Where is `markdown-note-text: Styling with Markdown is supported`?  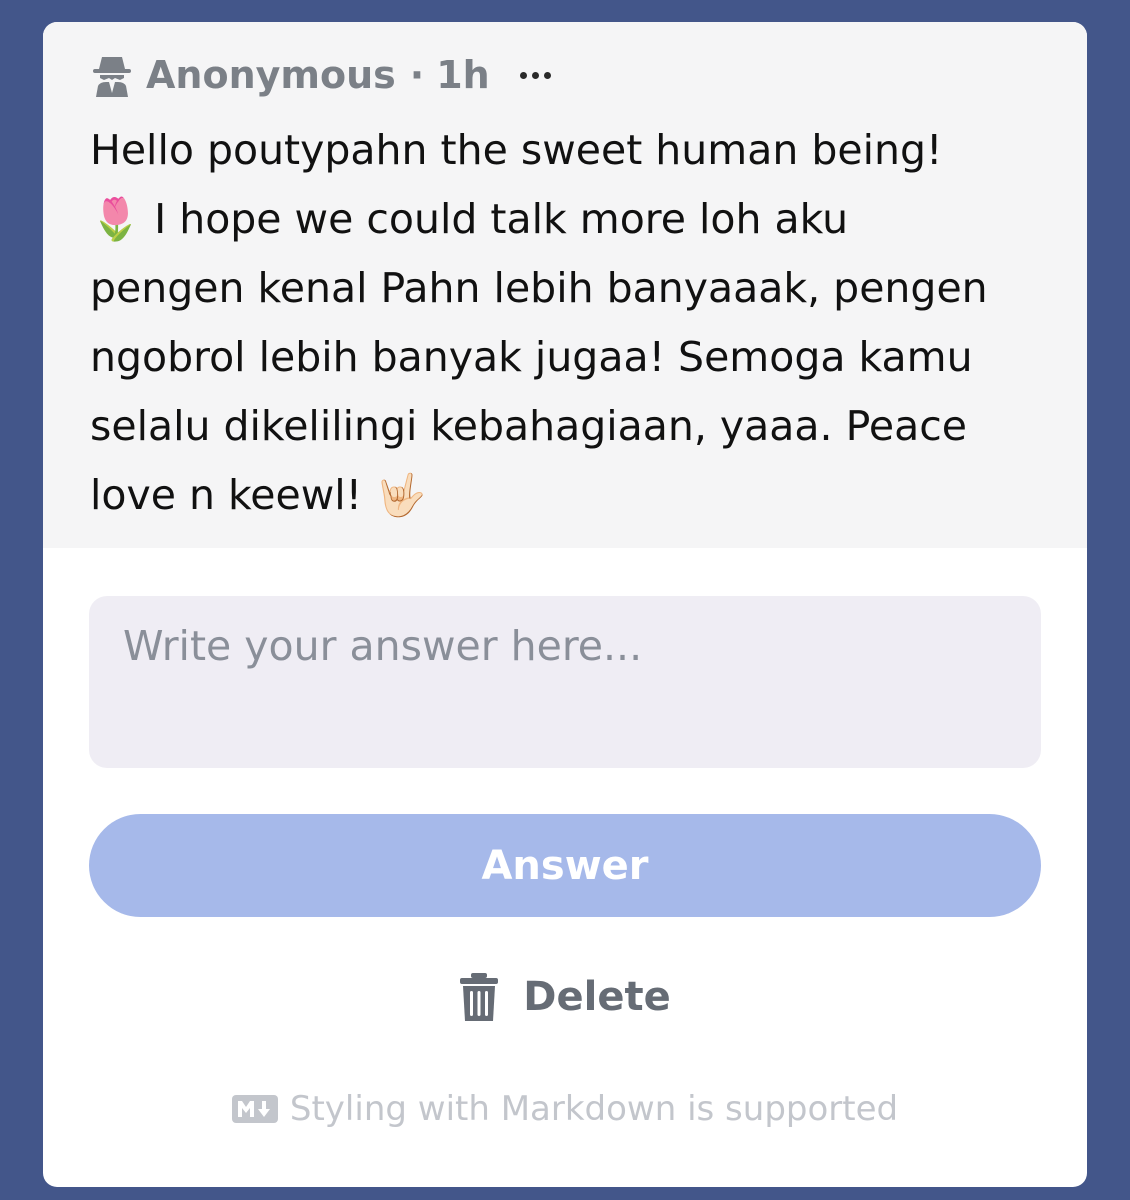 markdown-note-text: Styling with Markdown is supported is located at coordinates (594, 1109).